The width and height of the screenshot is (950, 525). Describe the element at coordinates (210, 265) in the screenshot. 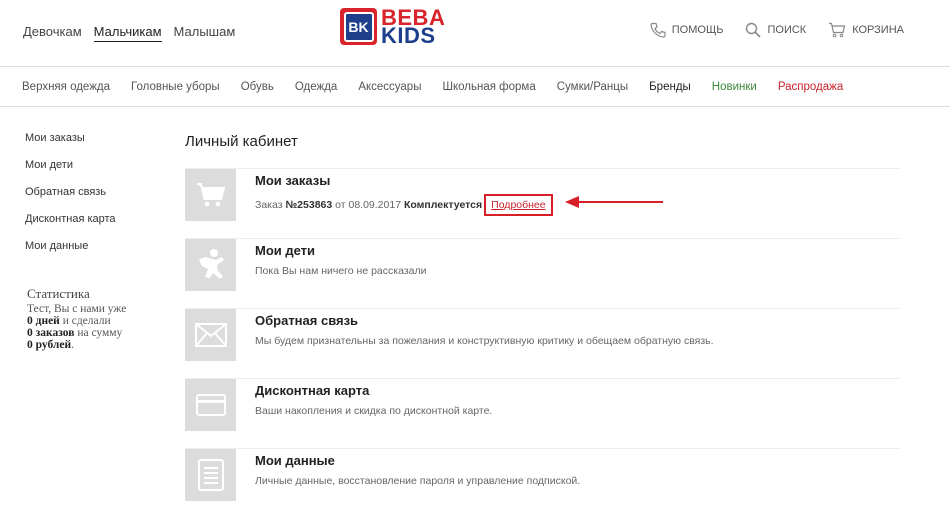

I see `child-icon` at that location.